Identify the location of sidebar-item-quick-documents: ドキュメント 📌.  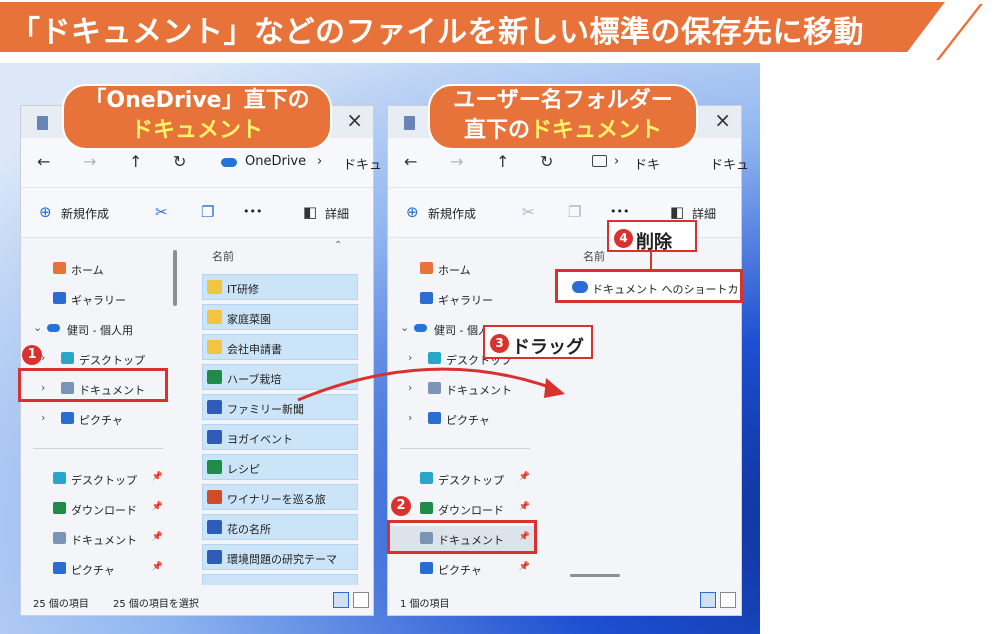
(96, 539).